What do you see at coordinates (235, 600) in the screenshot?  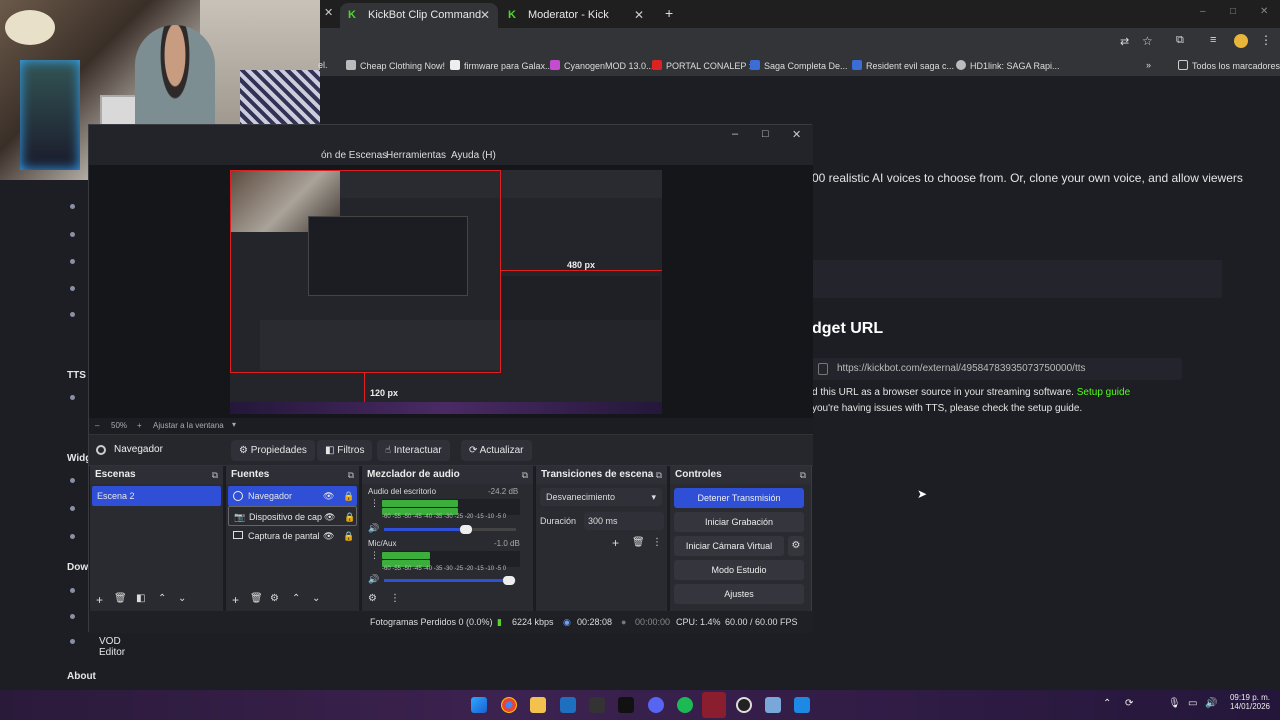 I see `add-source-button: +` at bounding box center [235, 600].